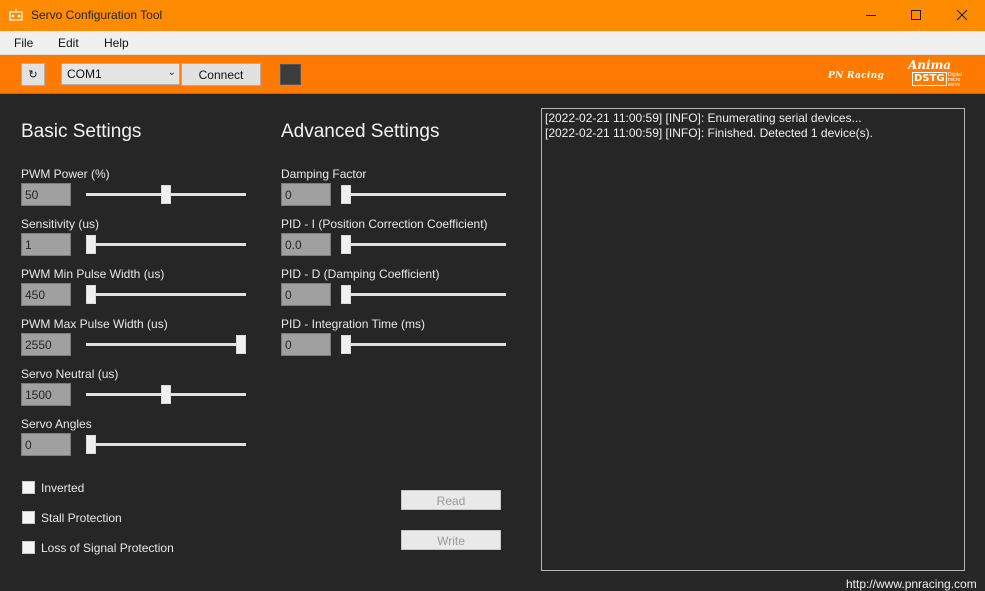  Describe the element at coordinates (68, 43) in the screenshot. I see `menu-edit: Edit` at that location.